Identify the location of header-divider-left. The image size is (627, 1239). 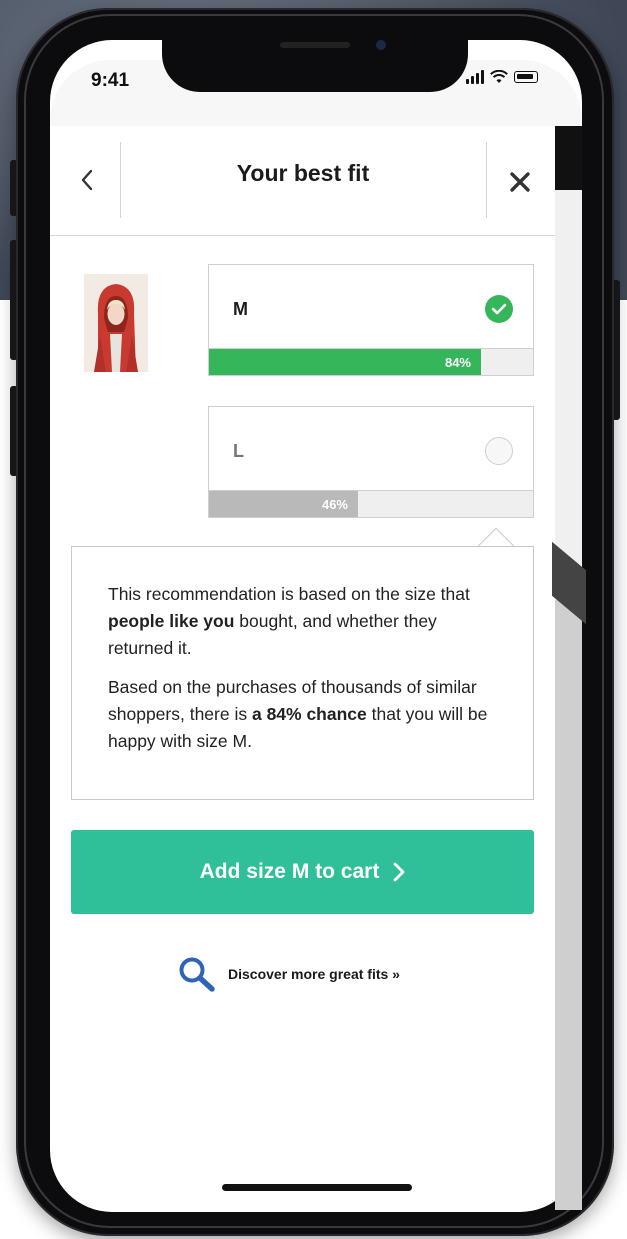
(120, 180).